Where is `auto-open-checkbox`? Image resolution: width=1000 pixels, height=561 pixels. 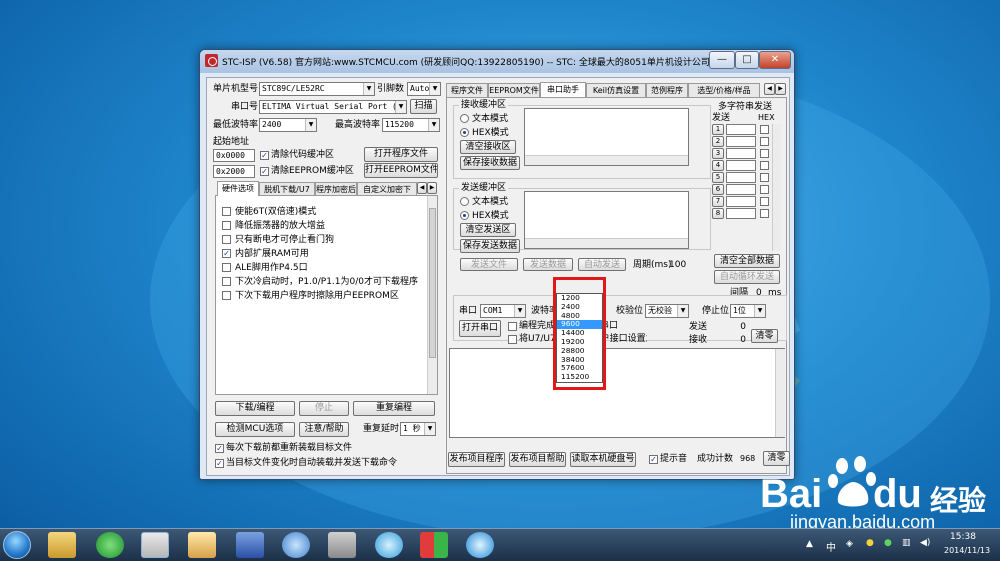 auto-open-checkbox is located at coordinates (512, 326).